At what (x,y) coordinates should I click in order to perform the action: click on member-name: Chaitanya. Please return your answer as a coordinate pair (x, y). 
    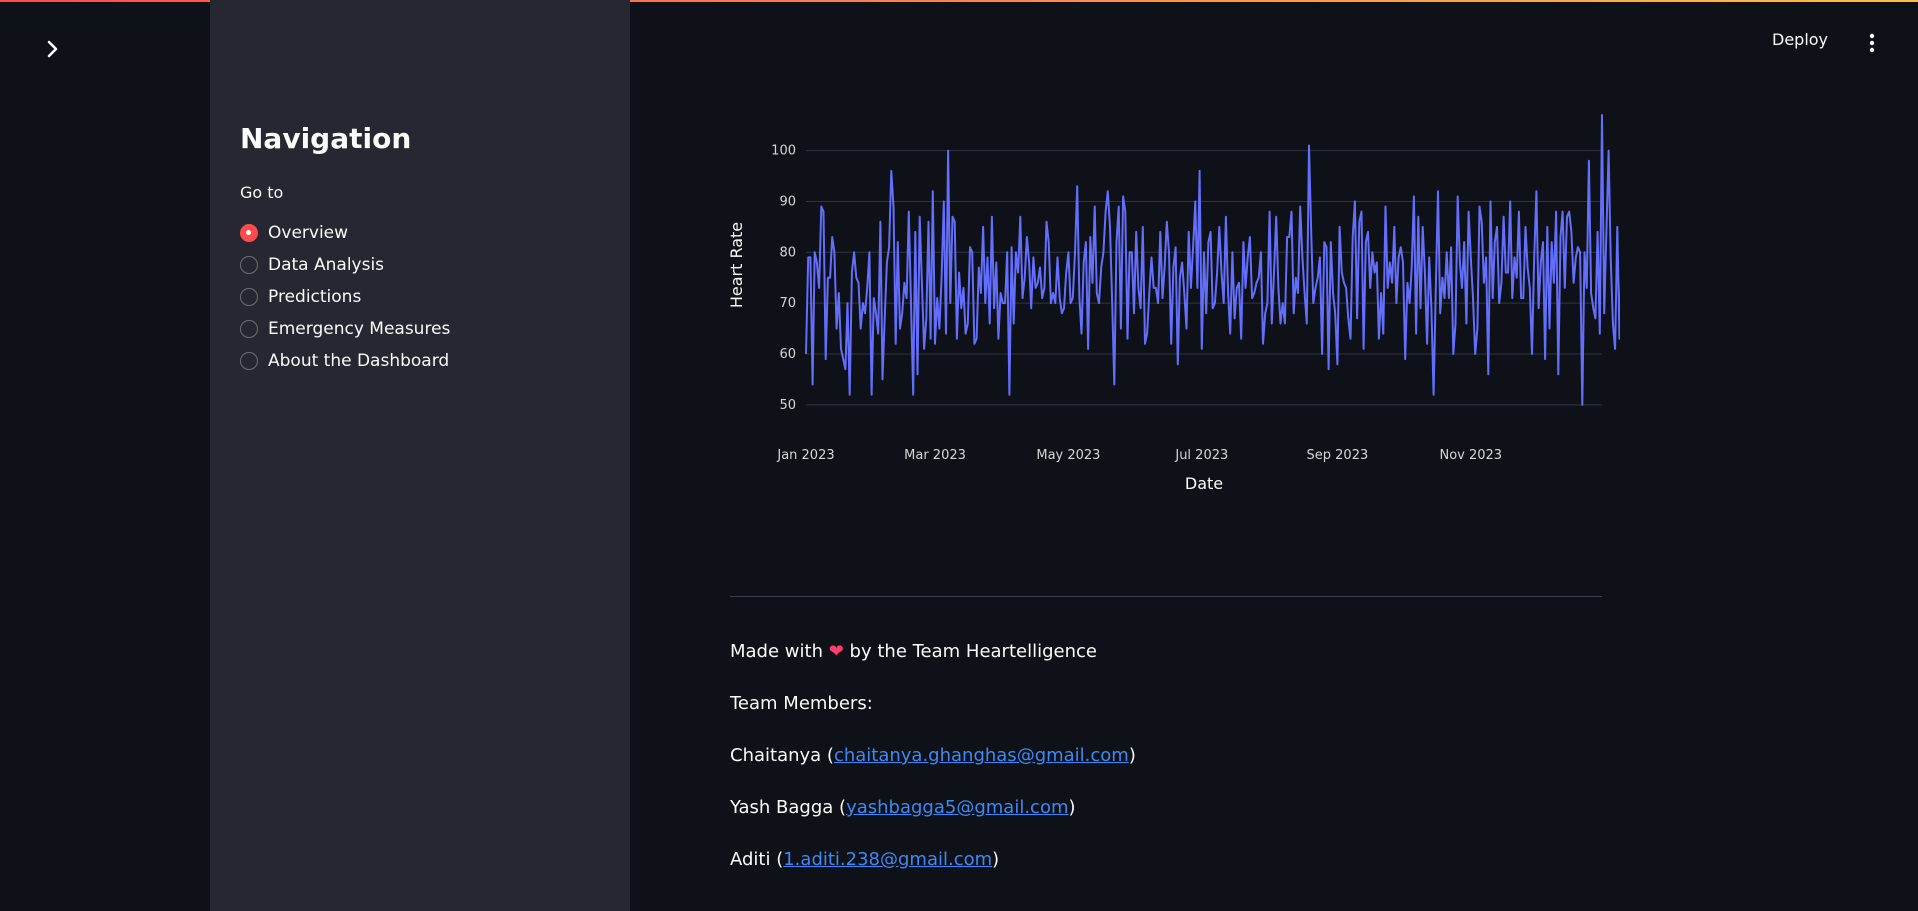
    Looking at the image, I should click on (776, 755).